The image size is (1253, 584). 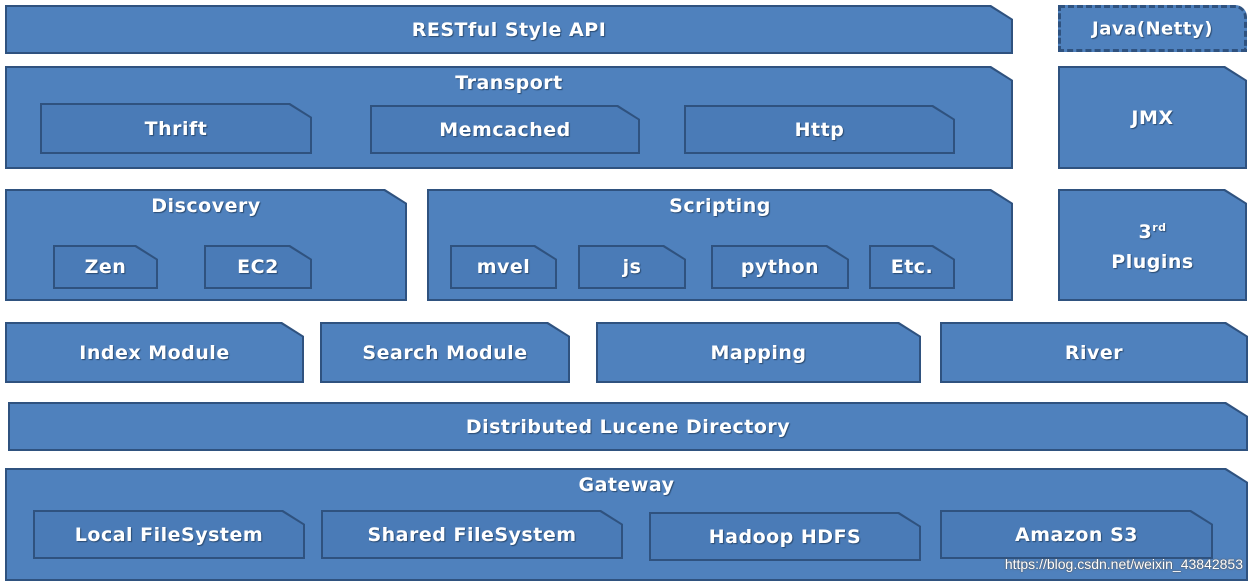 What do you see at coordinates (758, 352) in the screenshot?
I see `mapping-module: Mapping` at bounding box center [758, 352].